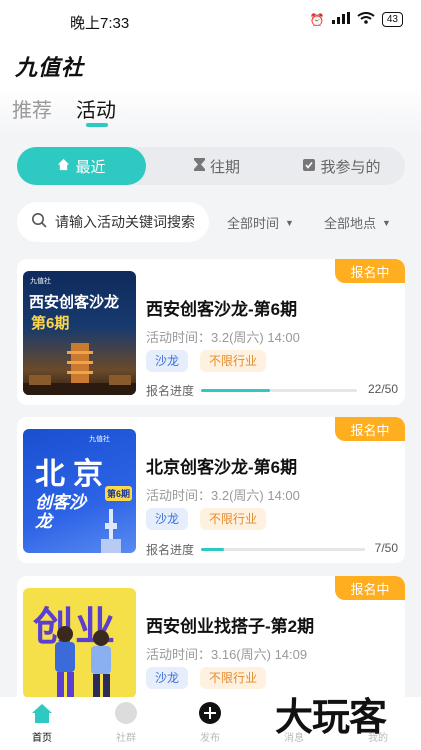 Image resolution: width=421 pixels, height=750 pixels. I want to click on watermark: 大玩客, so click(331, 717).